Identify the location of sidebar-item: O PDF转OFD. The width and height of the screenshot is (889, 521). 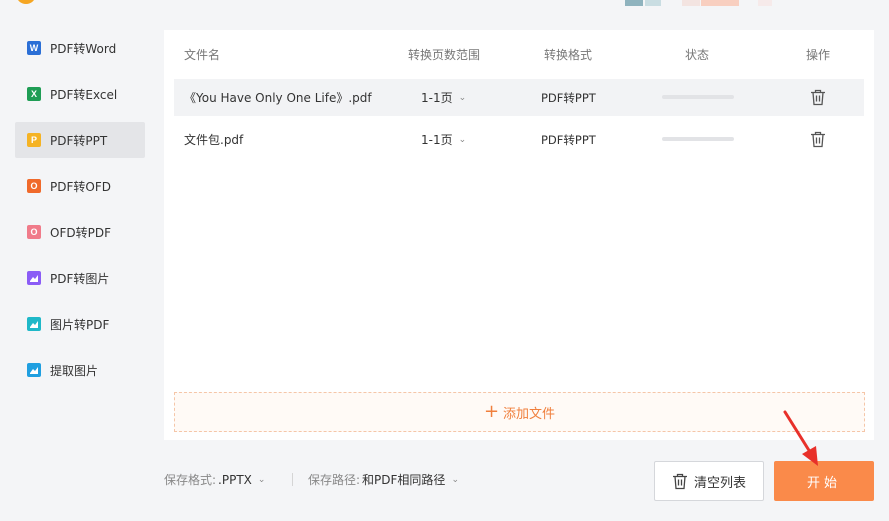
(80, 186).